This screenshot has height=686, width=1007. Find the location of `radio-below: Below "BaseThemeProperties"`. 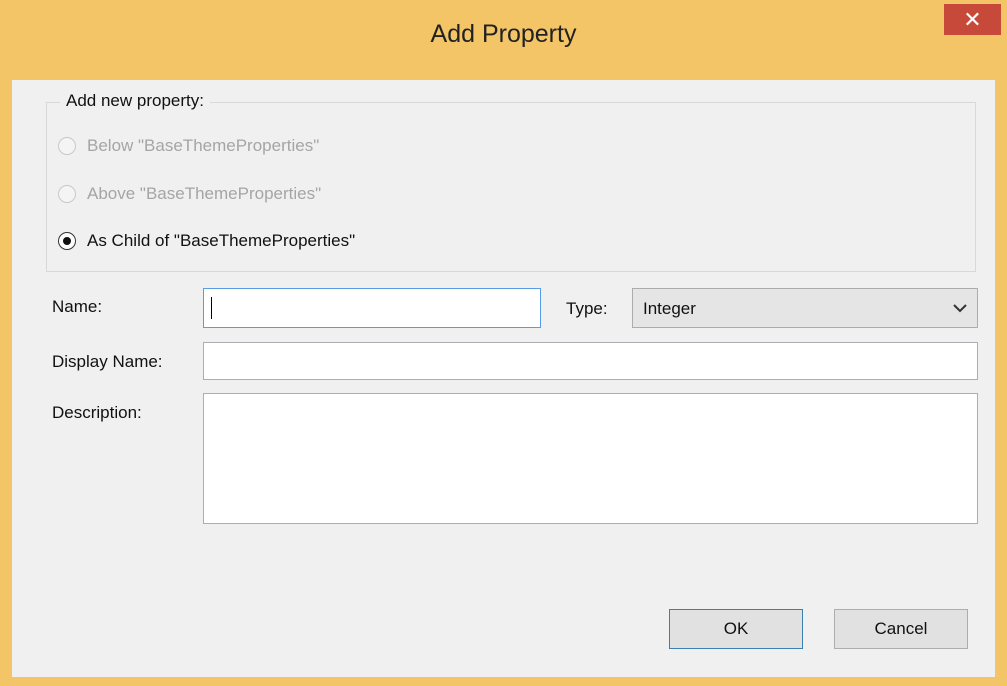

radio-below: Below "BaseThemeProperties" is located at coordinates (188, 146).